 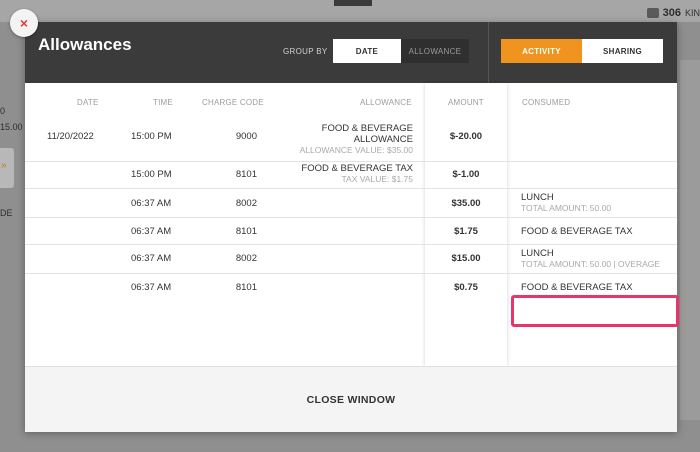 I want to click on cell-date: 11/20/2022, so click(x=70, y=136).